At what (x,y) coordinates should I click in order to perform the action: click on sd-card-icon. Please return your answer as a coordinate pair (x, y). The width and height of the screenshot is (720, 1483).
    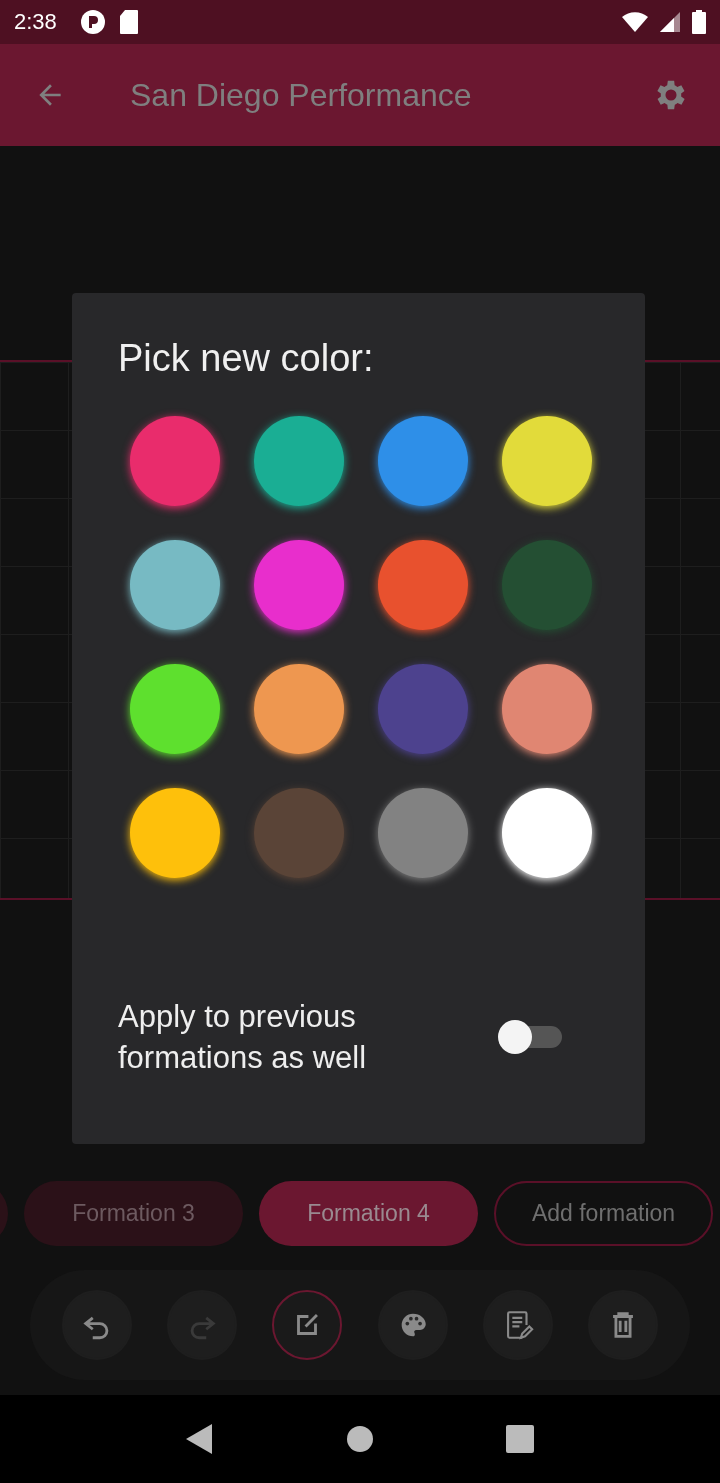
    Looking at the image, I should click on (128, 22).